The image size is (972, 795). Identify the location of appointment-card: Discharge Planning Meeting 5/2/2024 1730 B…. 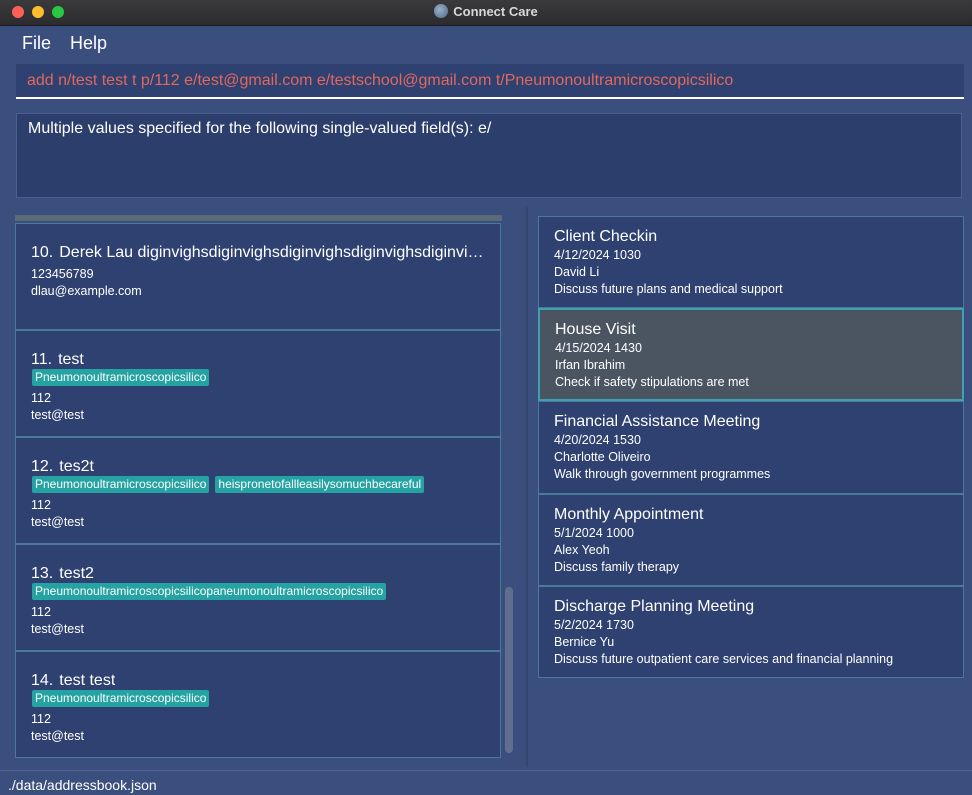
(751, 632).